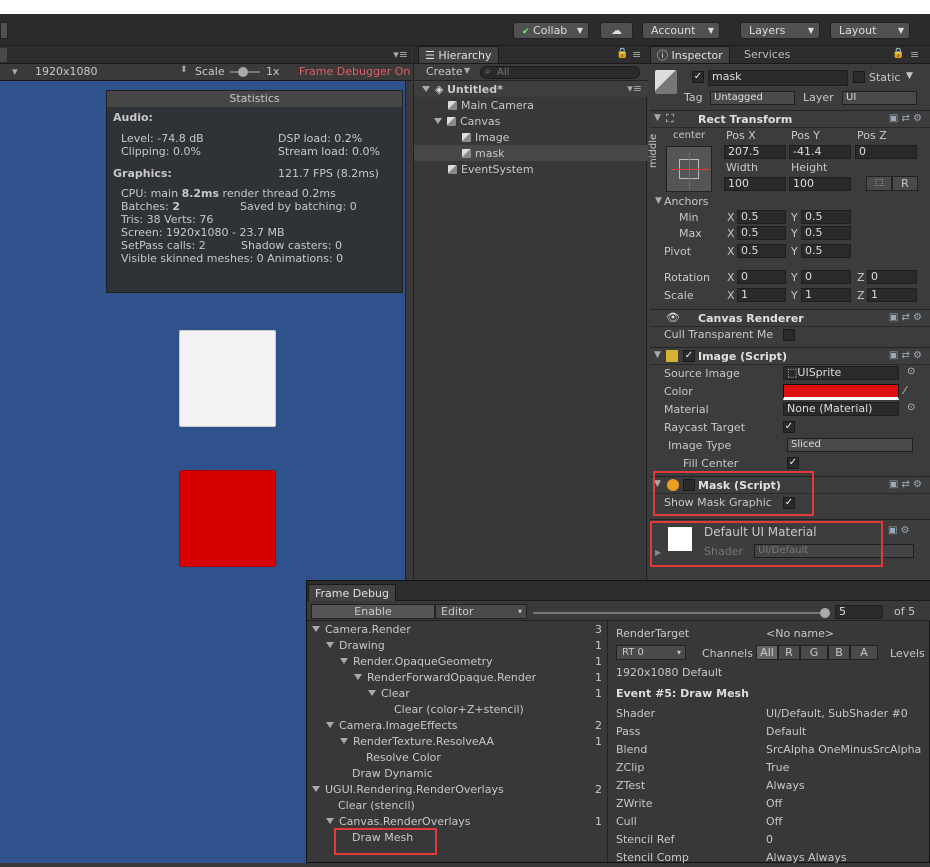 Image resolution: width=930 pixels, height=867 pixels. Describe the element at coordinates (698, 77) in the screenshot. I see `active-checkbox: ✓` at that location.